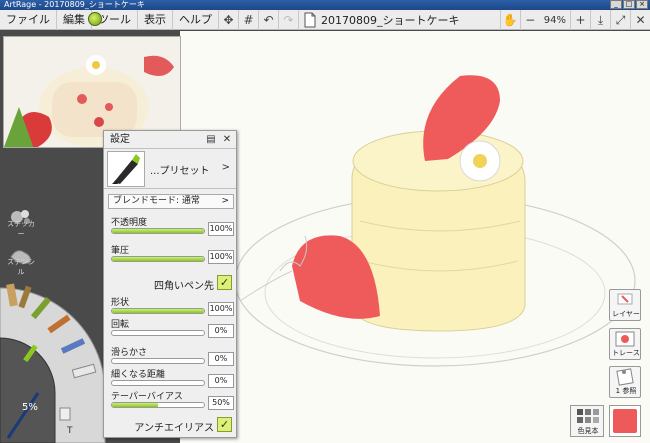 The image size is (650, 443). What do you see at coordinates (625, 299) in the screenshot?
I see `layers-icon` at bounding box center [625, 299].